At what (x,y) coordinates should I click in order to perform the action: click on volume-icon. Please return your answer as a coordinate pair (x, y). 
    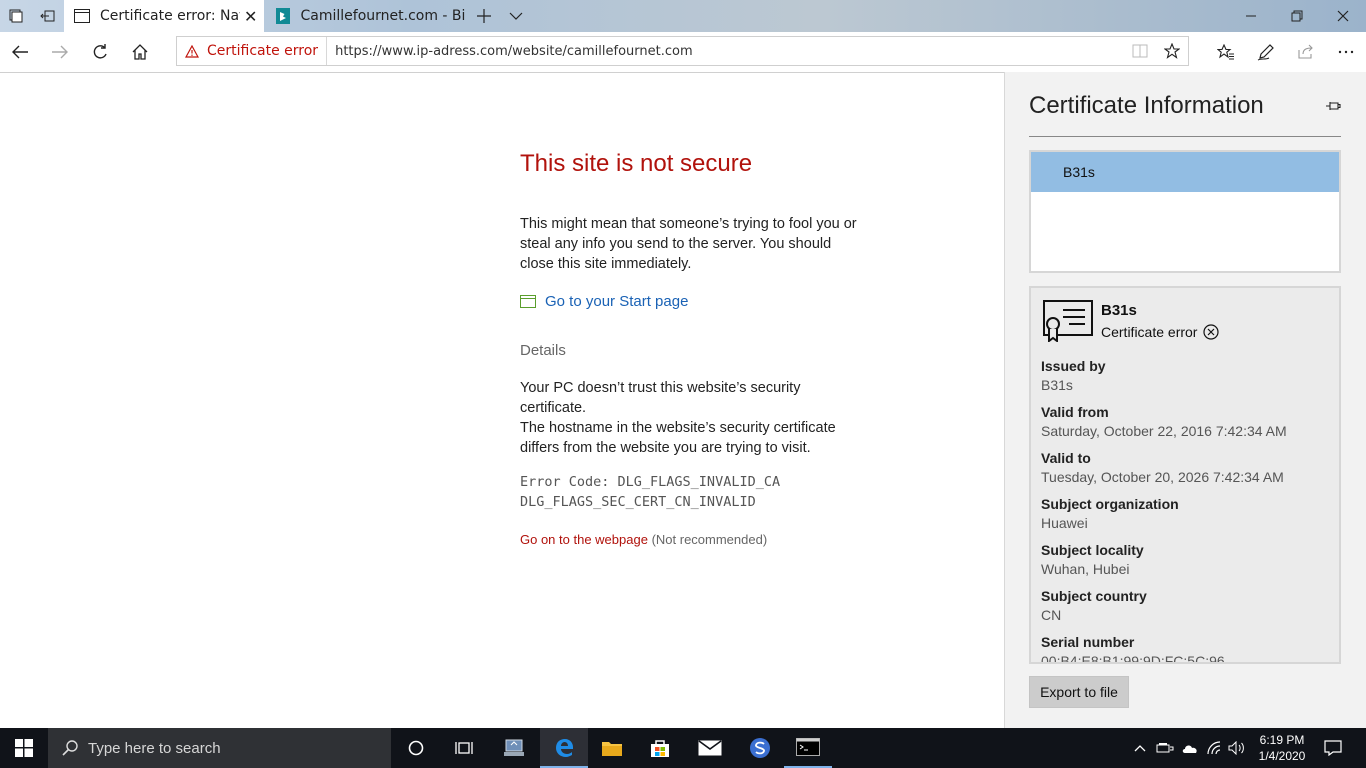
    Looking at the image, I should click on (1237, 748).